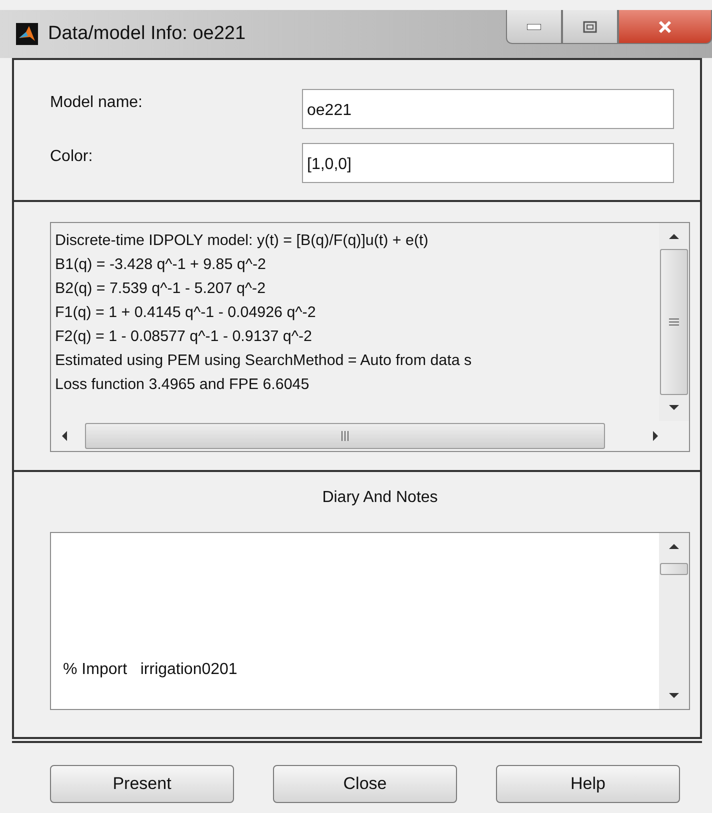 Image resolution: width=712 pixels, height=813 pixels. What do you see at coordinates (150, 670) in the screenshot?
I see `notes-text: % Import irrigation0201` at bounding box center [150, 670].